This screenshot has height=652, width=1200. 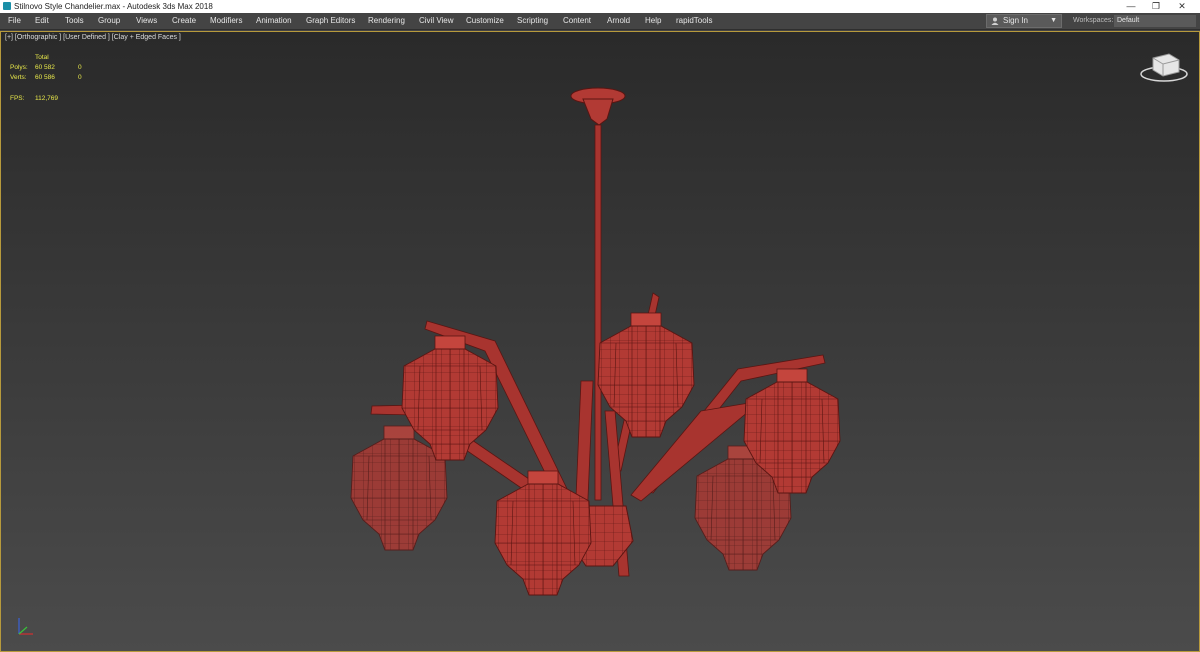 What do you see at coordinates (1156, 6) in the screenshot?
I see `restore-button: ❐` at bounding box center [1156, 6].